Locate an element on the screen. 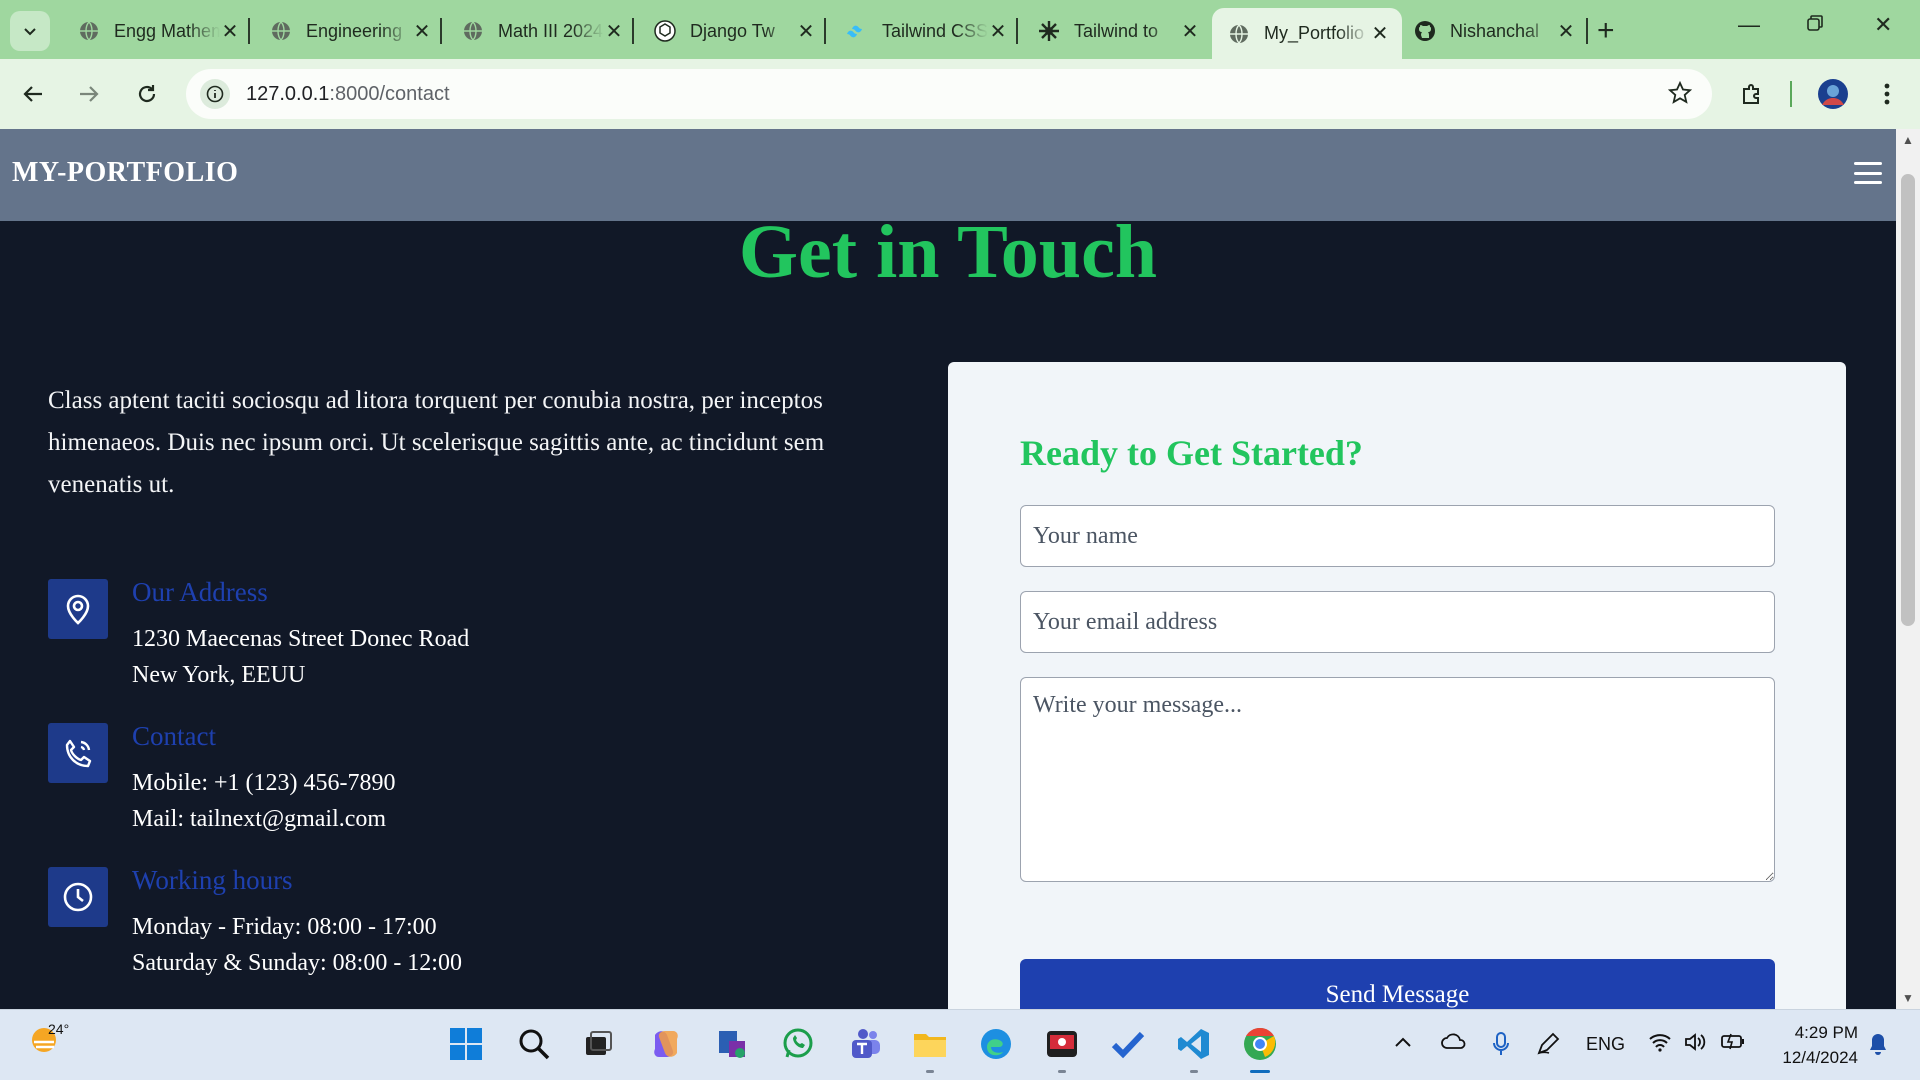 The width and height of the screenshot is (1920, 1080). tab-engg-math: Engg Mathematics ✕ is located at coordinates (157, 31).